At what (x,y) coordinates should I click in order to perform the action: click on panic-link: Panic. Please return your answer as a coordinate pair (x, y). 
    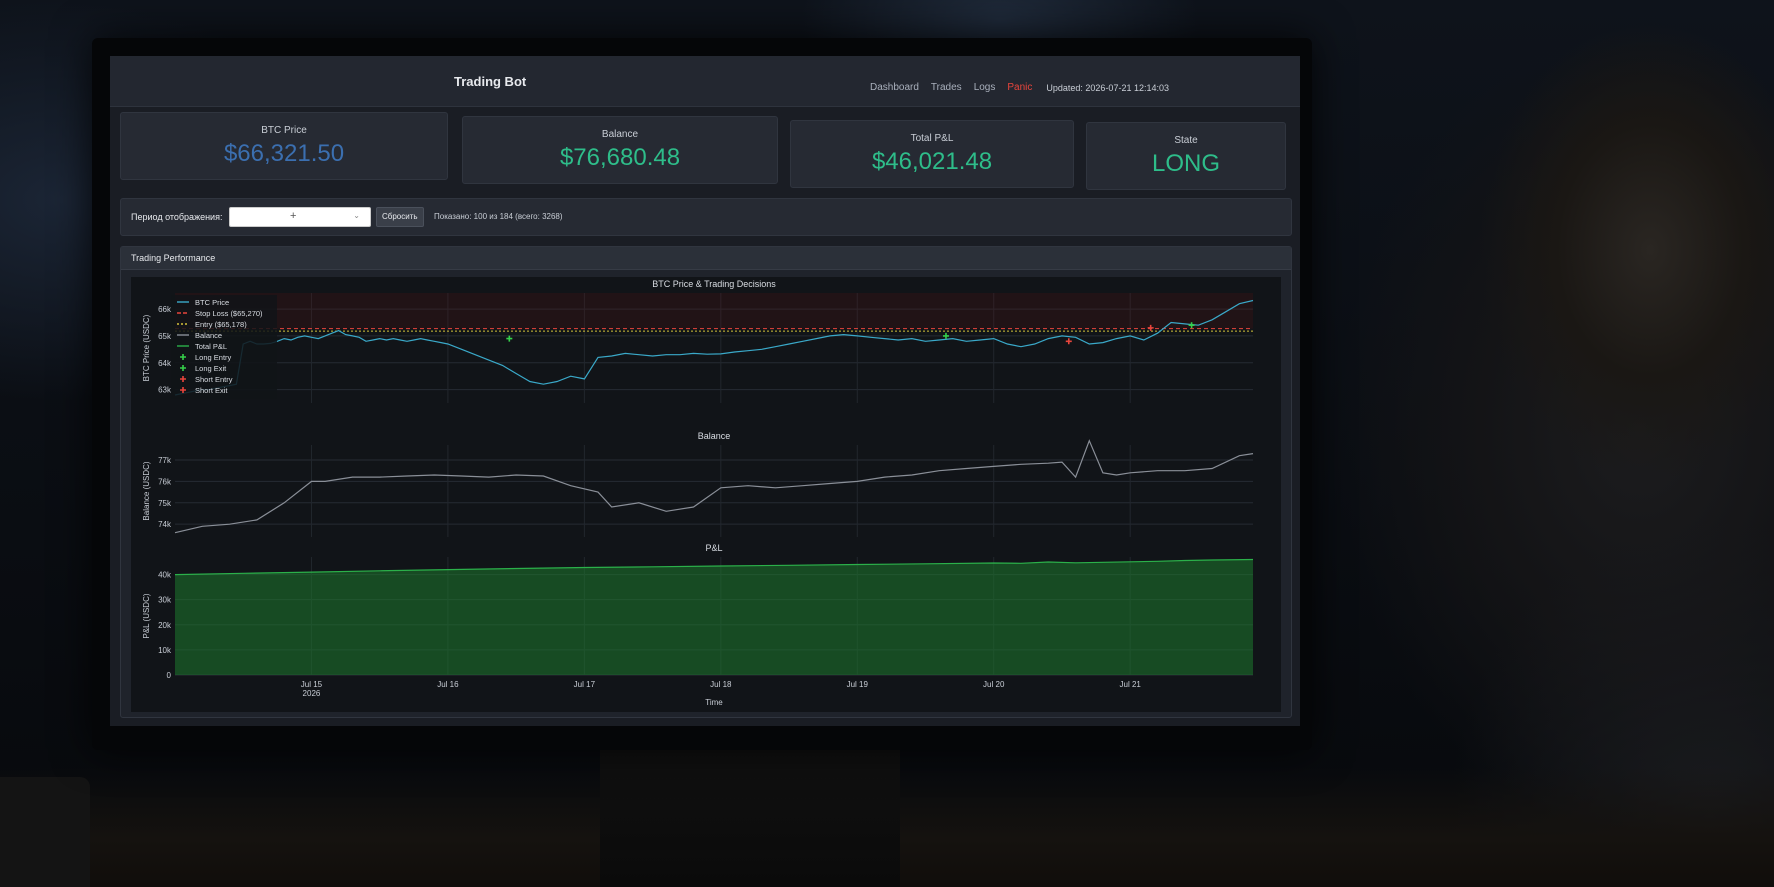
    Looking at the image, I should click on (1019, 87).